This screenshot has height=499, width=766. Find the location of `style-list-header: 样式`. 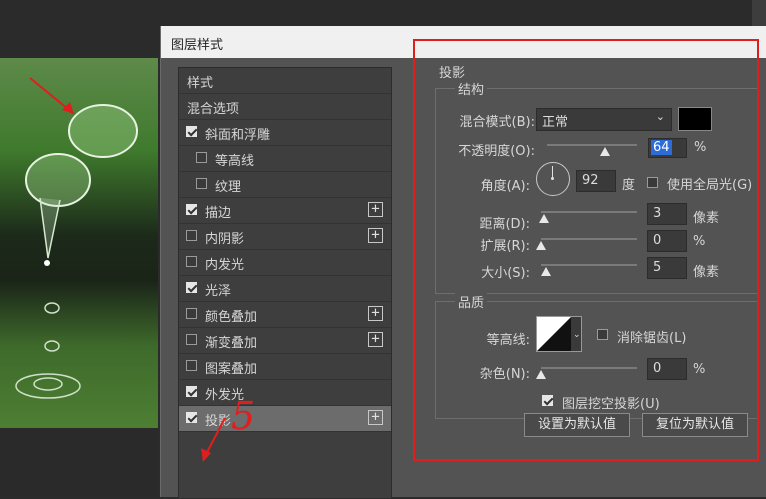

style-list-header: 样式 is located at coordinates (285, 81).